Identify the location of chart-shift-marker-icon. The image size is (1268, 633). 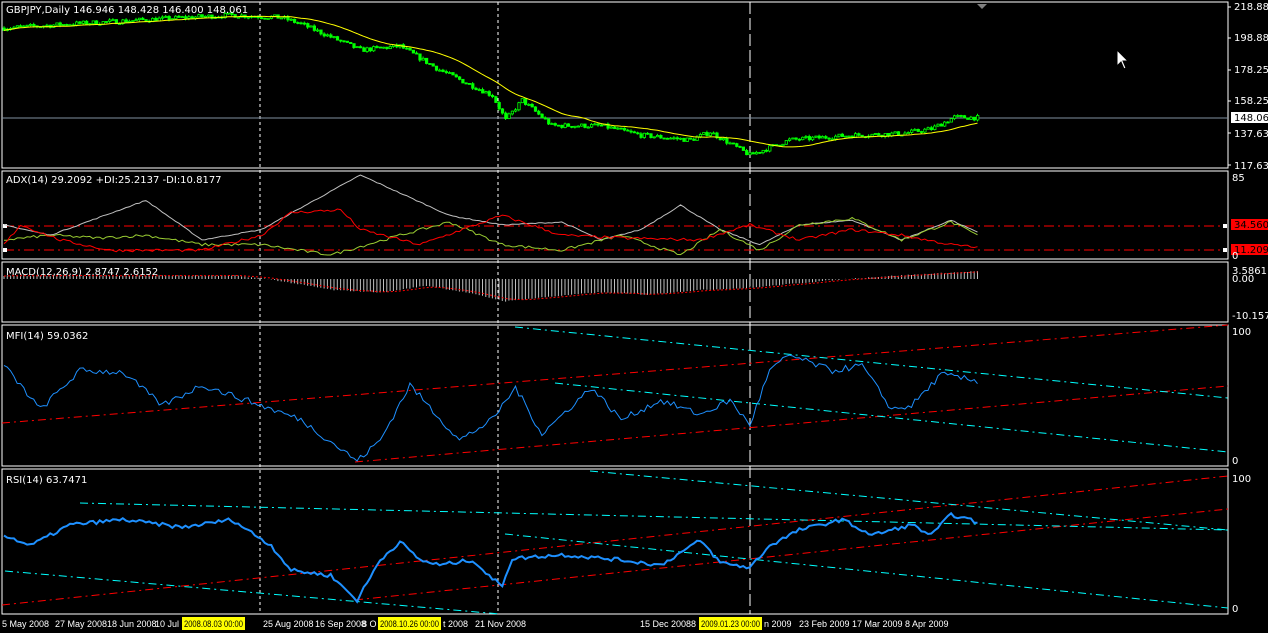
(982, 6).